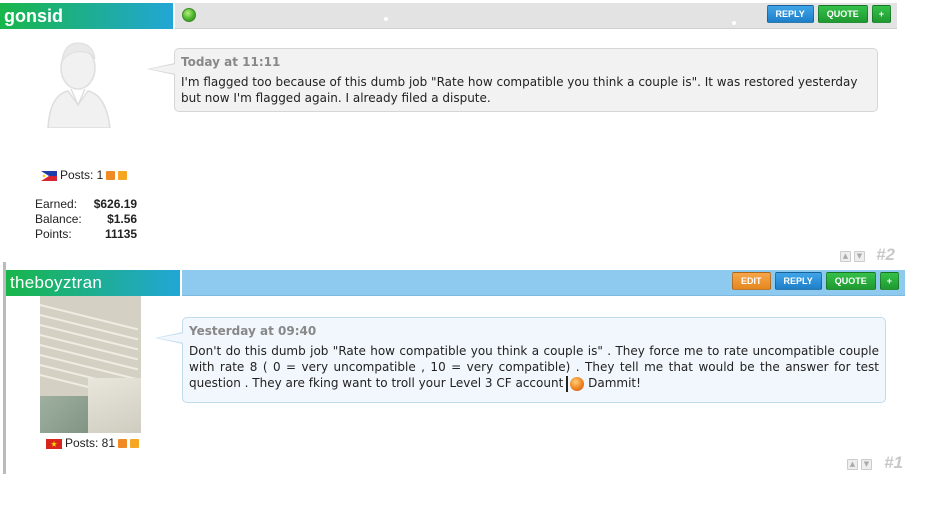  I want to click on posts-count: Posts: 1, so click(82, 175).